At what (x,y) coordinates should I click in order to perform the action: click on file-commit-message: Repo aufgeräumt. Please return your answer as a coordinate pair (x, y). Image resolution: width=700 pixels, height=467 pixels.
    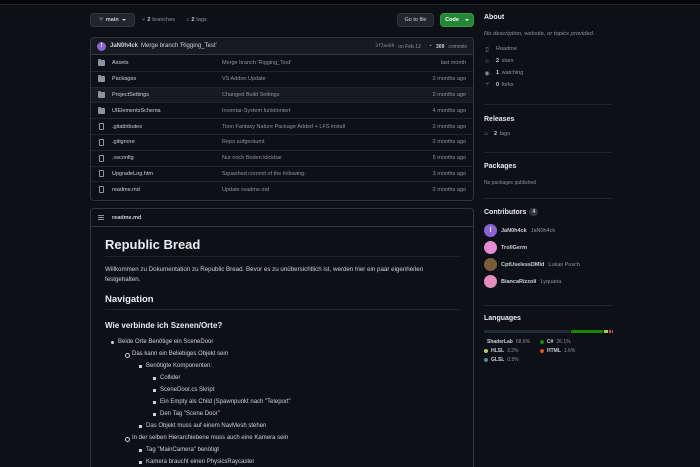
    Looking at the image, I should click on (243, 142).